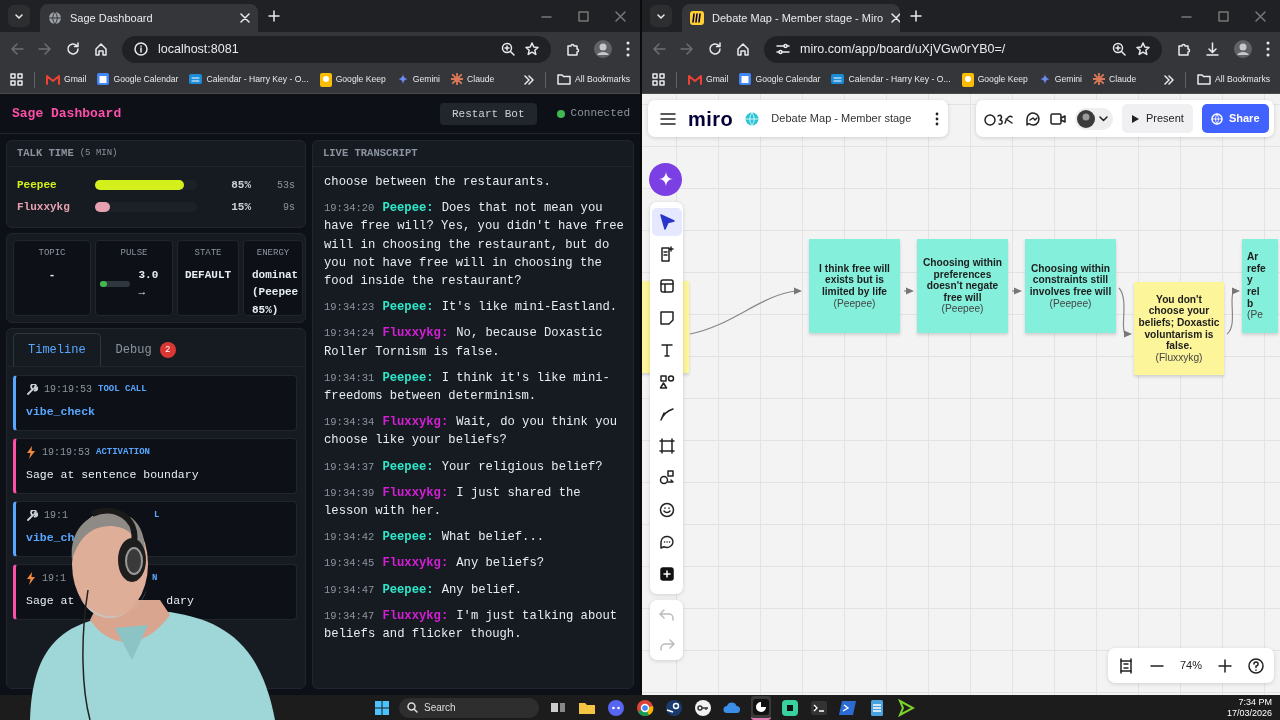 The height and width of the screenshot is (720, 1280). What do you see at coordinates (937, 118) in the screenshot?
I see `more-options-icon` at bounding box center [937, 118].